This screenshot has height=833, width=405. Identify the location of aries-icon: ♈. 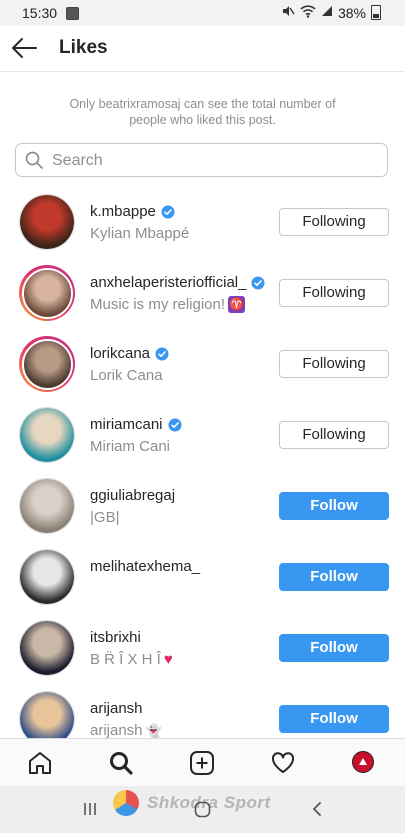
(237, 304).